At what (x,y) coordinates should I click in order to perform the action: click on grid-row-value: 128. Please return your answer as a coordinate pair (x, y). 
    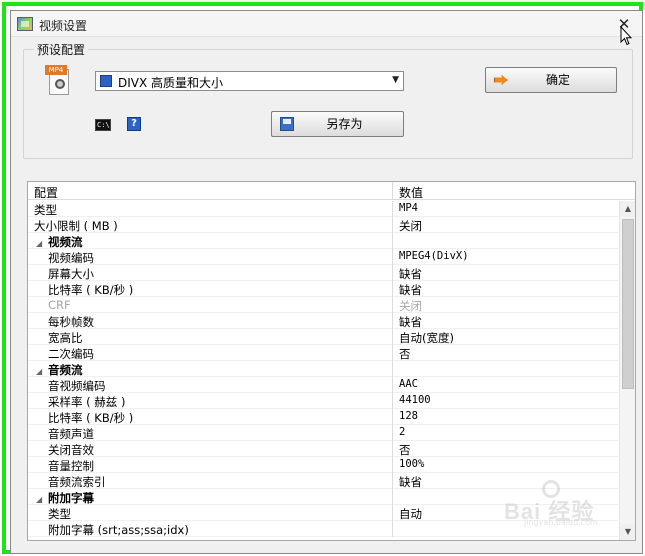
    Looking at the image, I should click on (505, 417).